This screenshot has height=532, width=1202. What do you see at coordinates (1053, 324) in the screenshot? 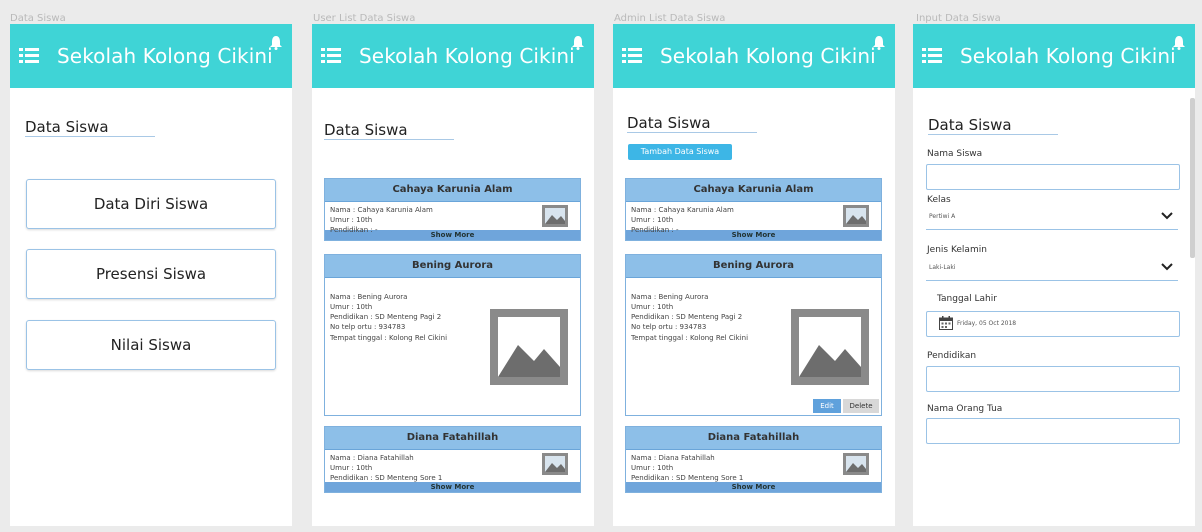
I see `tanggal-lahir-input: Friday, 05 Oct 2018` at bounding box center [1053, 324].